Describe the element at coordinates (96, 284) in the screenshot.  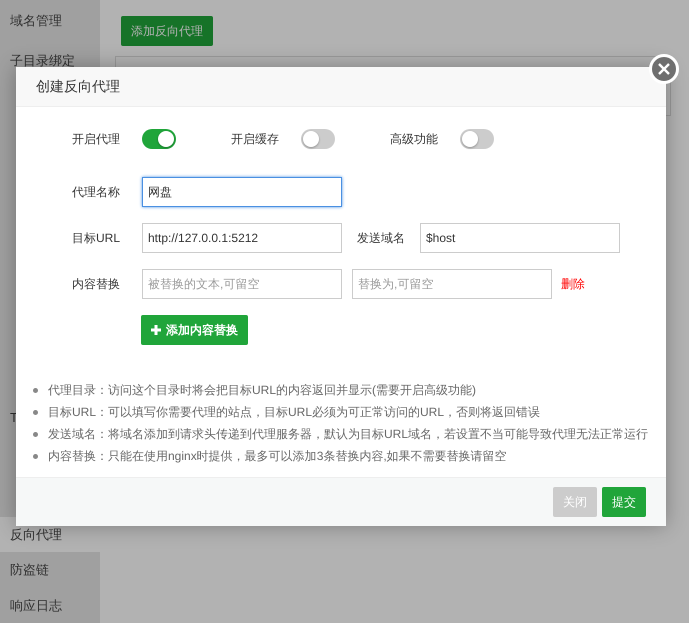
I see `field-label: 内容替换` at that location.